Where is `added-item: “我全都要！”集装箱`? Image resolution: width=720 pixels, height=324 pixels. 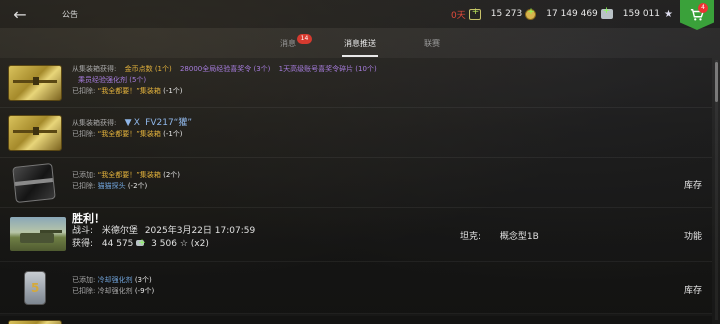 added-item: “我全都要！”集装箱 is located at coordinates (129, 175).